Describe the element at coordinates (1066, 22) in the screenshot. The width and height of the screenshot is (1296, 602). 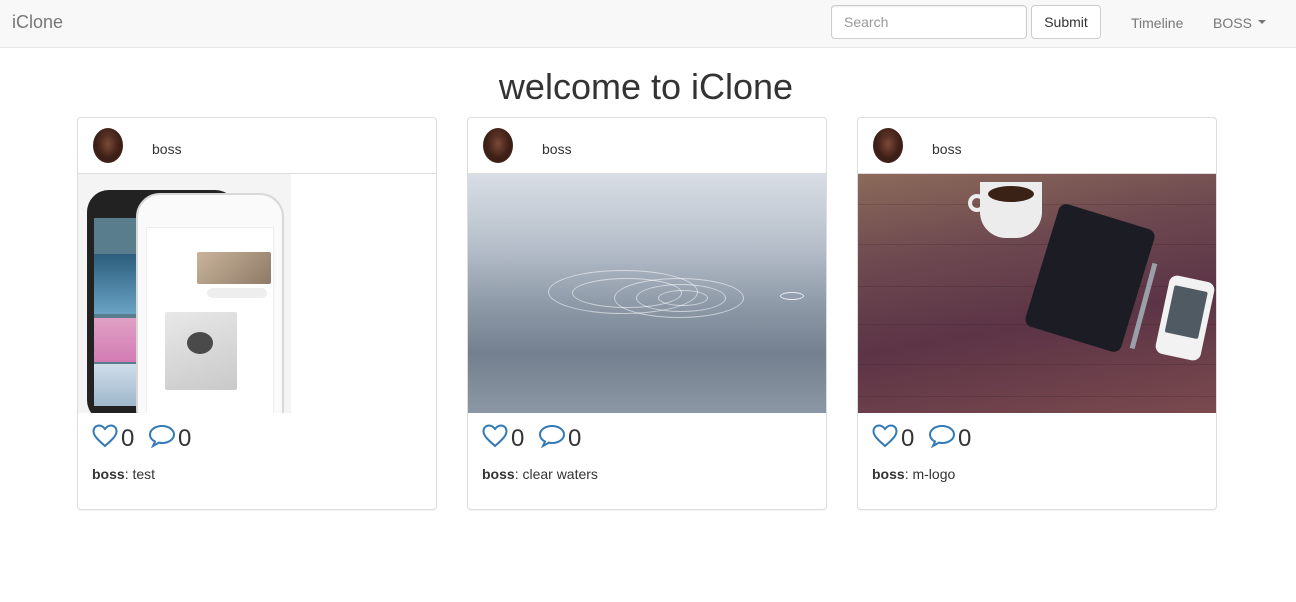
I see `submit-button: Submit` at that location.